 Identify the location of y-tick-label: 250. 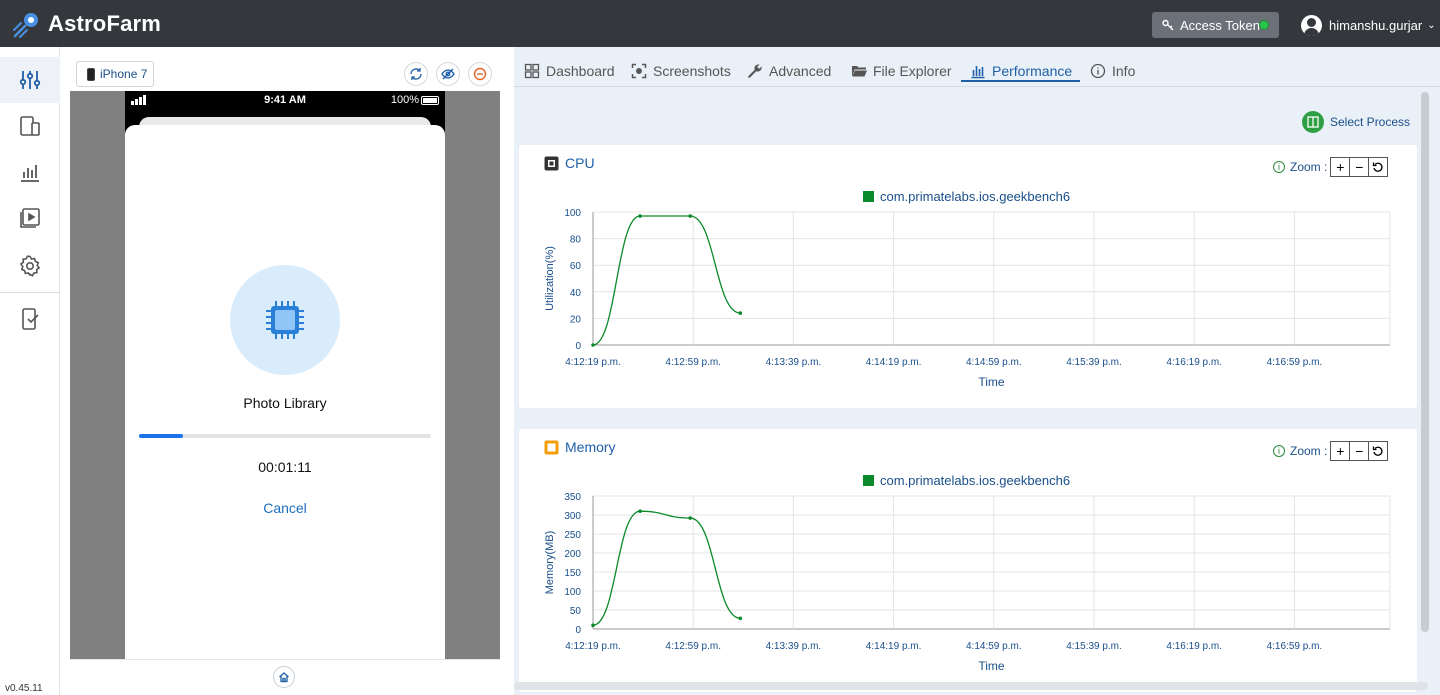
(572, 535).